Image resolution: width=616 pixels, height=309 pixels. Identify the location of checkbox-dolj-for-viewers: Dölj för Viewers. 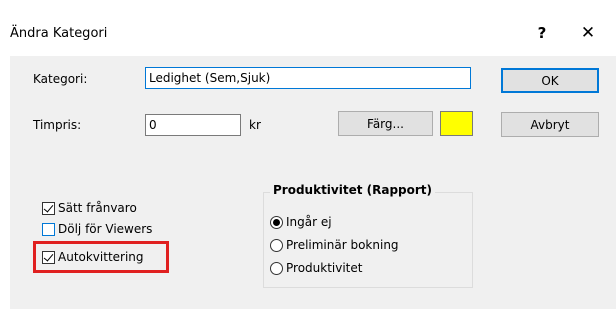
(97, 229).